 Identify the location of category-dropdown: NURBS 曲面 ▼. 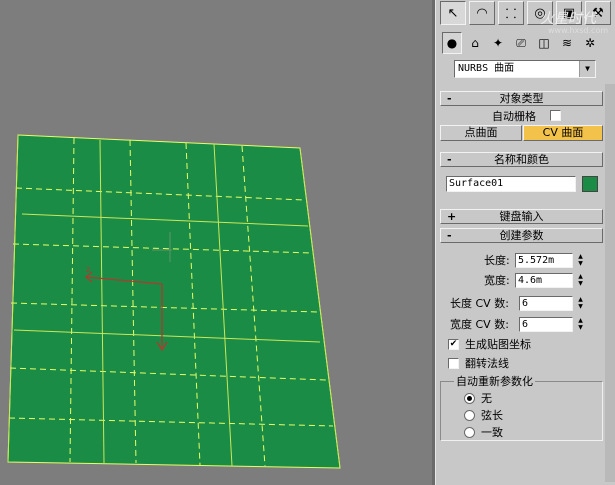
(525, 69).